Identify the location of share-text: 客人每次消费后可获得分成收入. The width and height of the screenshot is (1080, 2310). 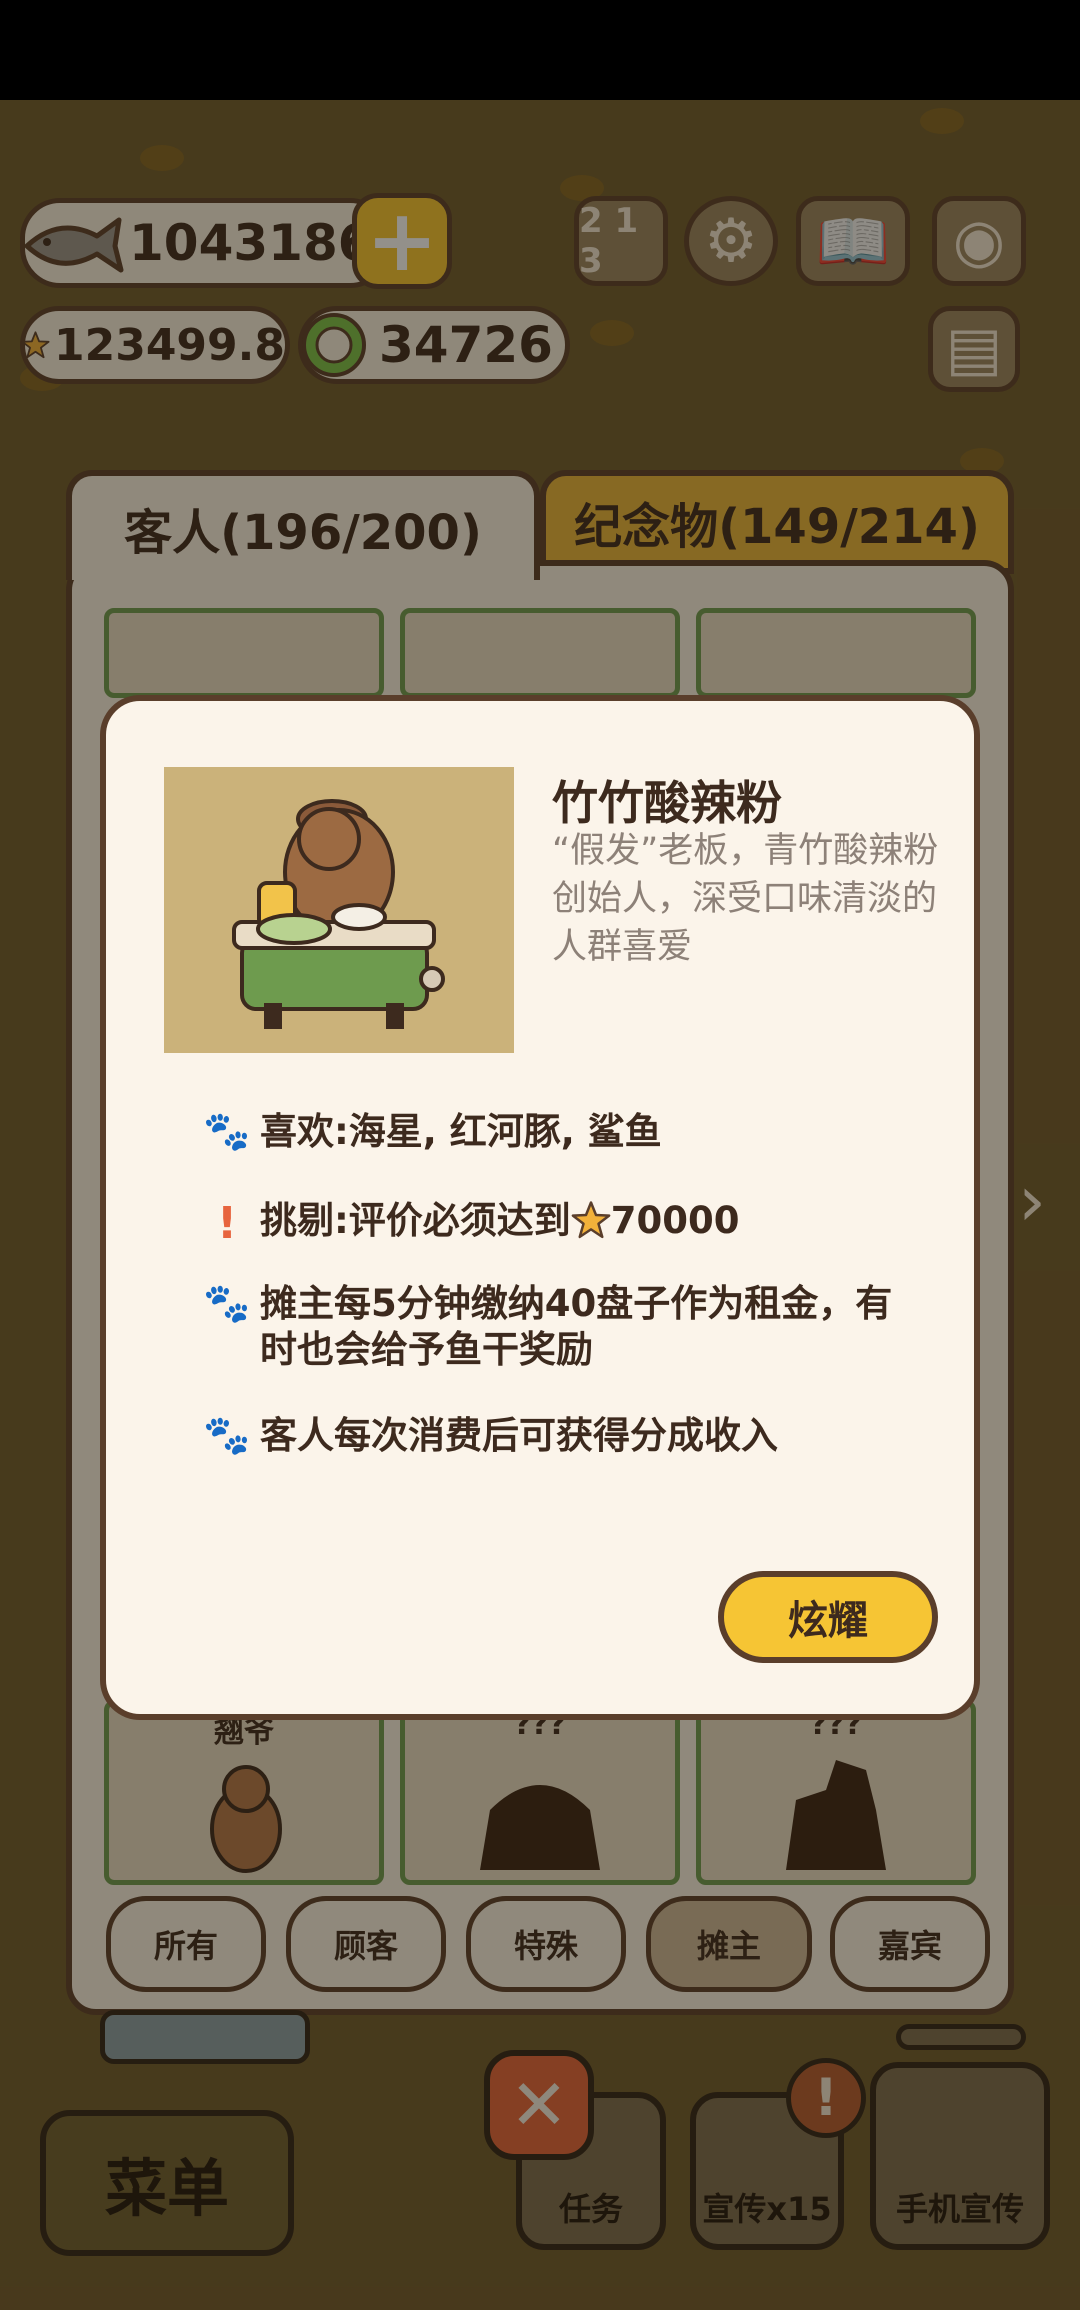
(519, 1435).